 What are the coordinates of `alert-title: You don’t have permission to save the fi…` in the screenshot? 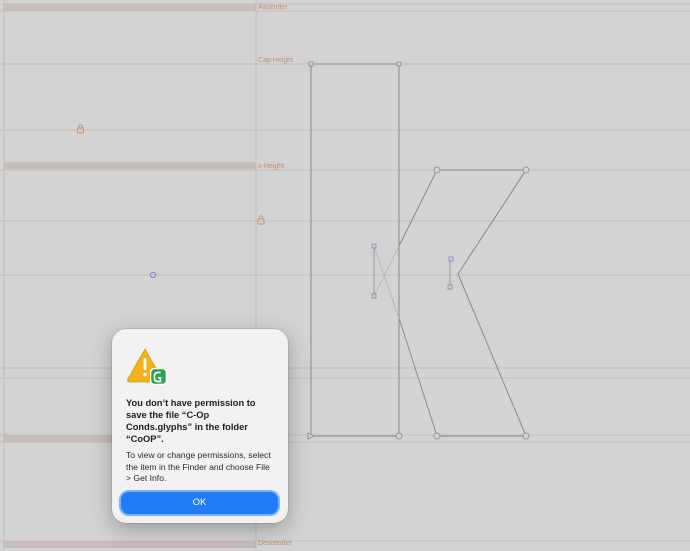 It's located at (191, 421).